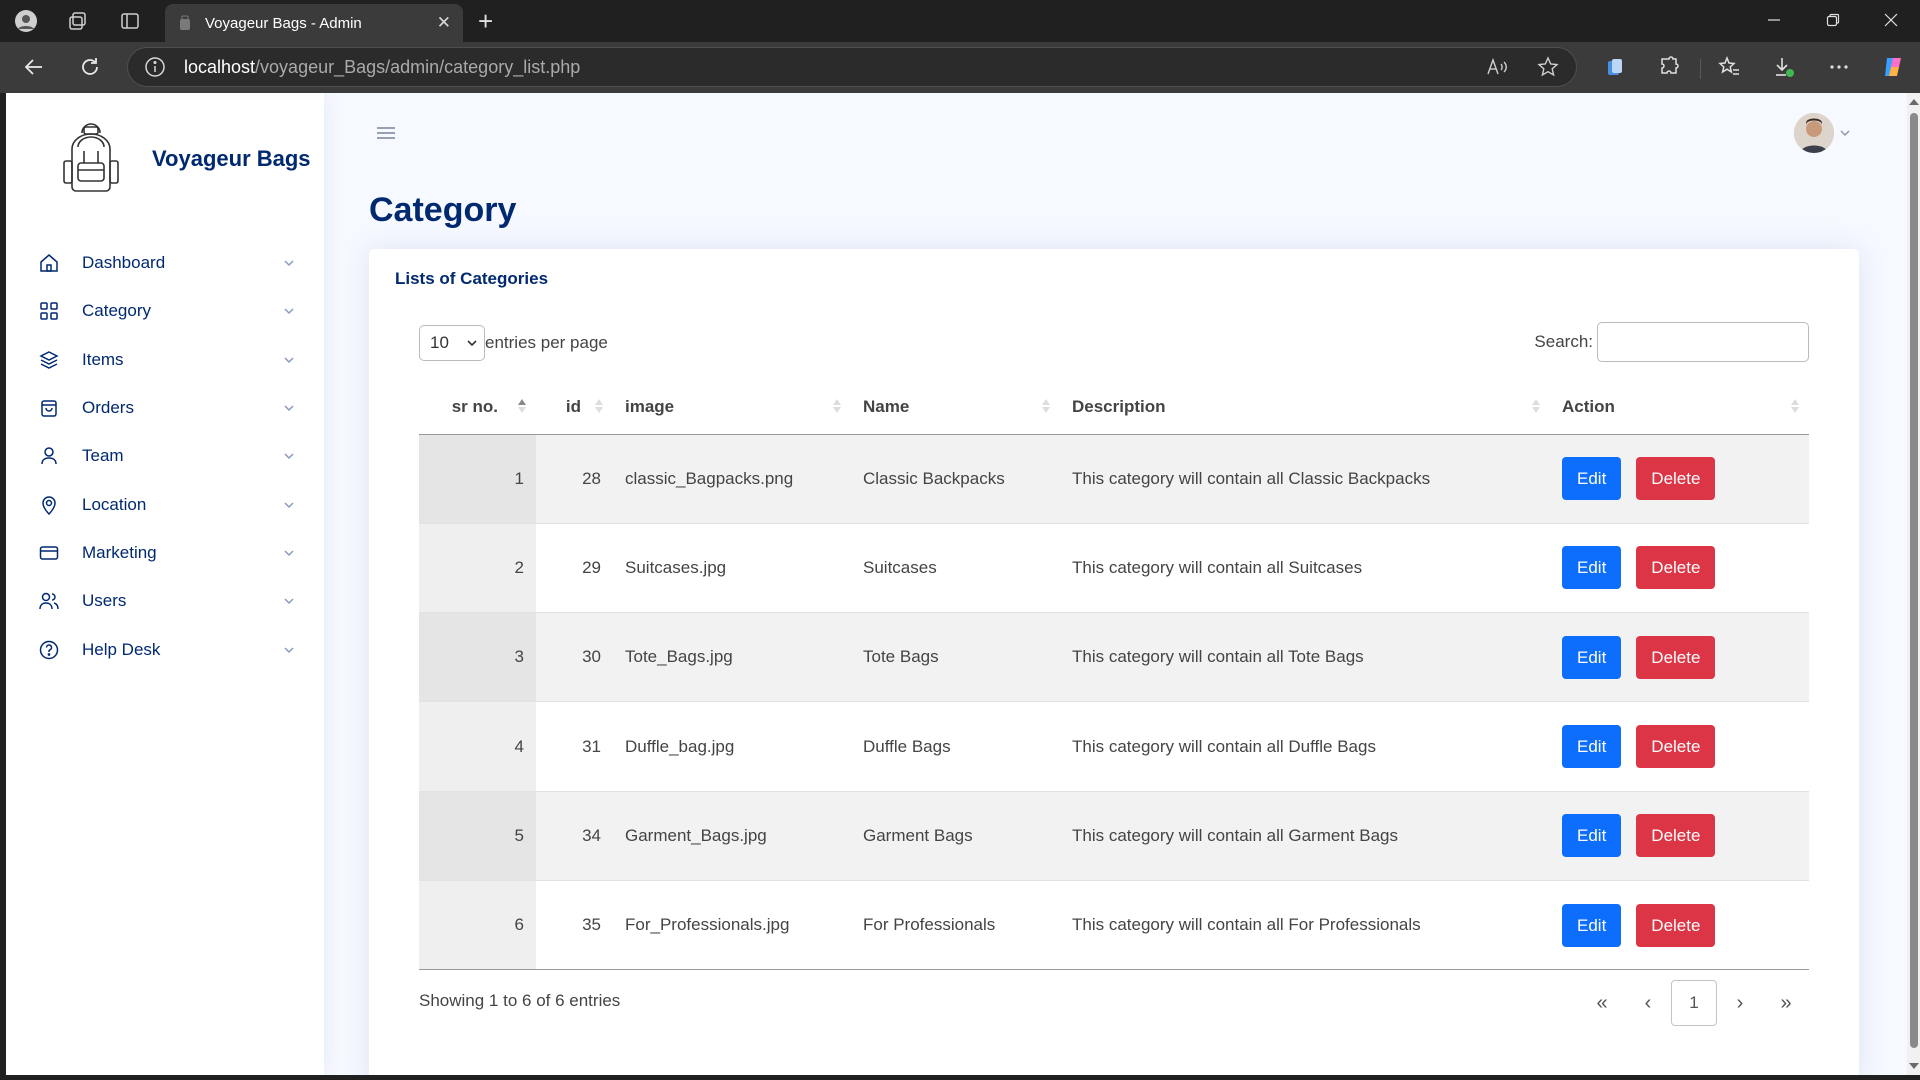  Describe the element at coordinates (955, 925) in the screenshot. I see `cell-name: For Professionals` at that location.